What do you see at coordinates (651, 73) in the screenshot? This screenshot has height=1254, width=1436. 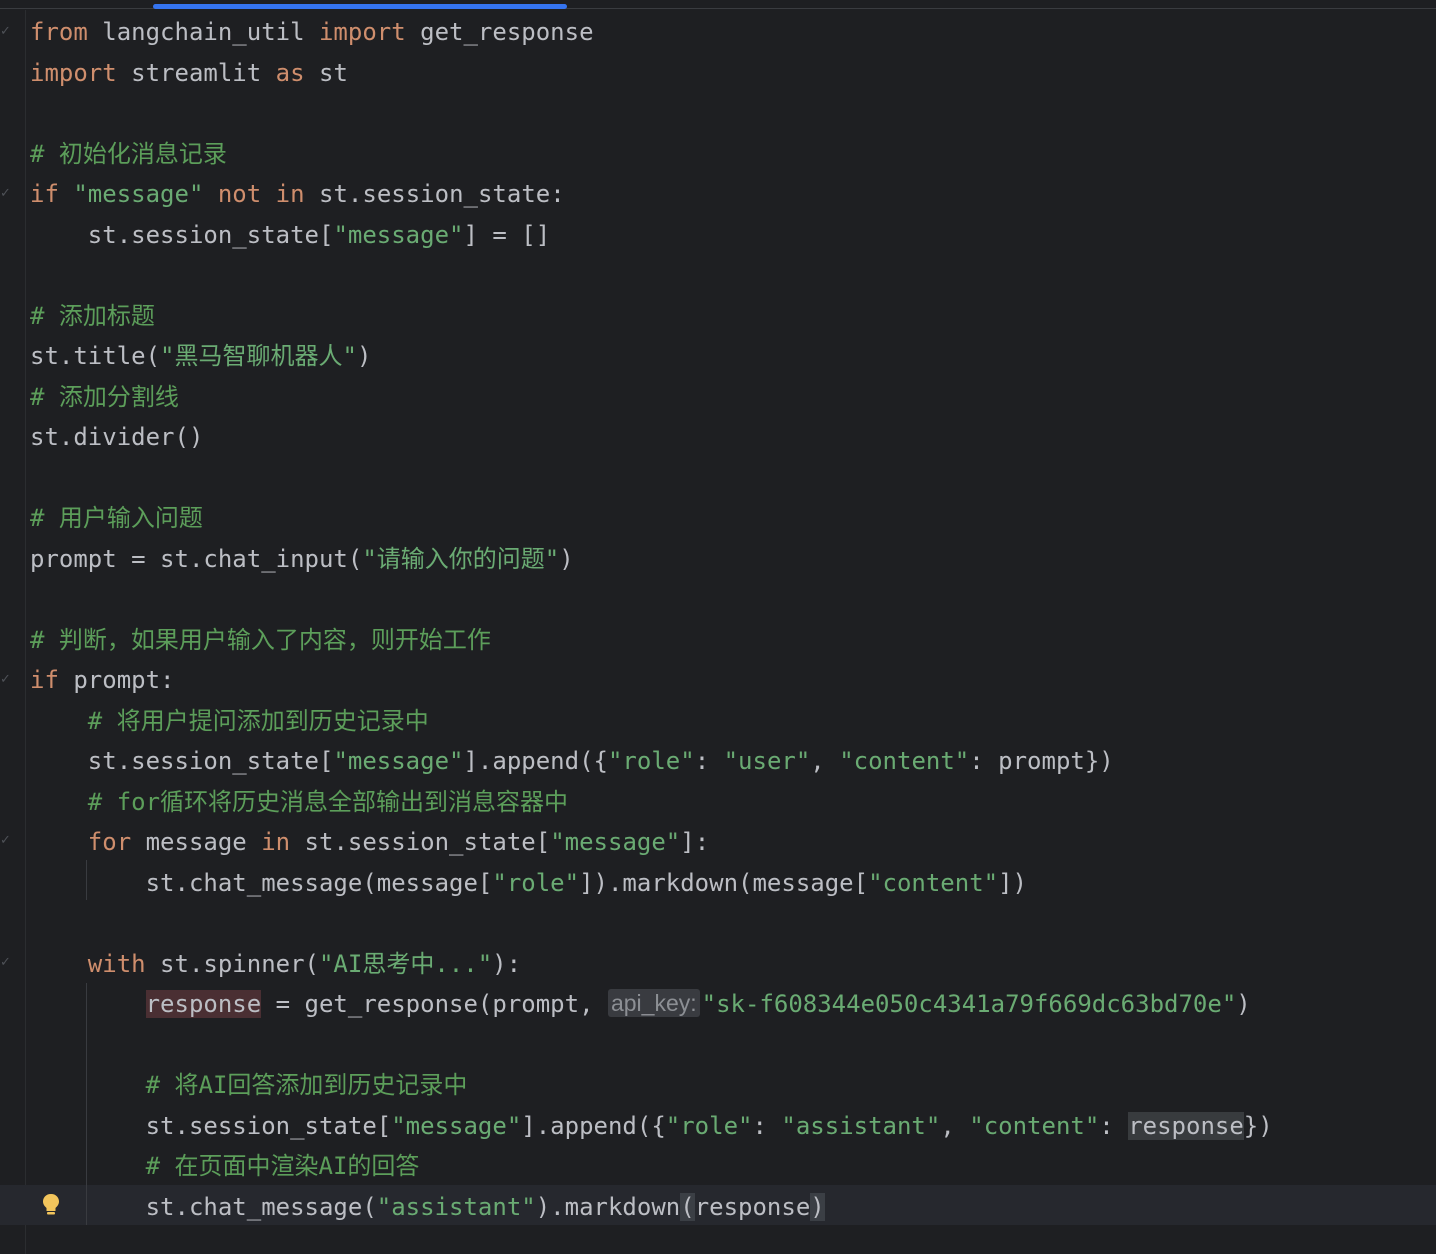 I see `code-line: import streamlit as st` at bounding box center [651, 73].